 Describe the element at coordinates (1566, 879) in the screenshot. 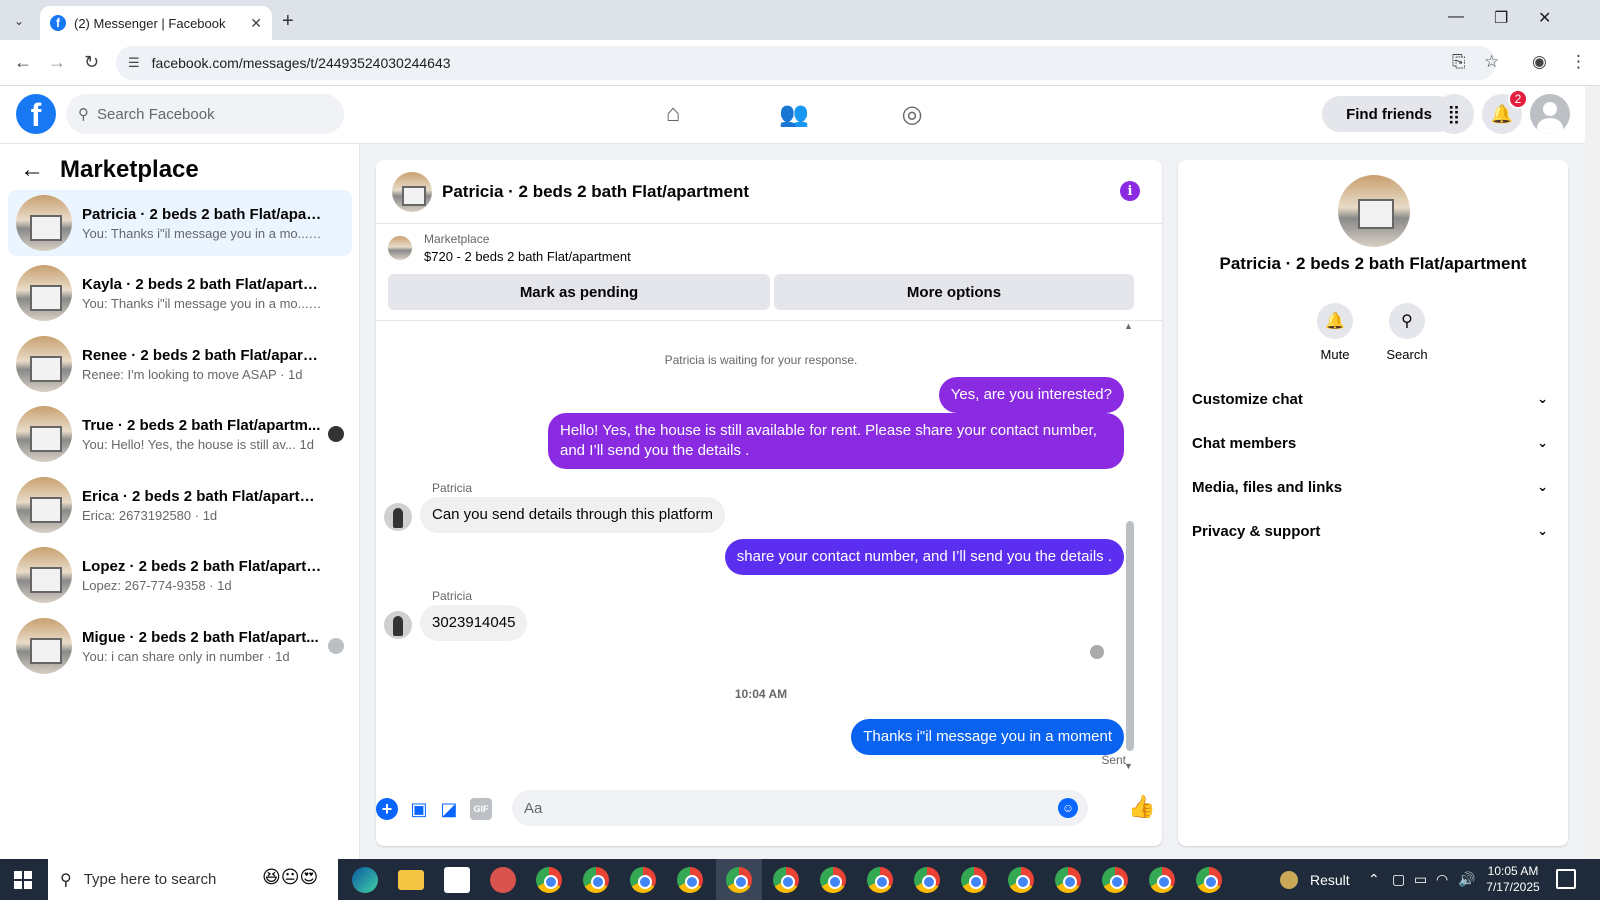

I see `notification-center-icon` at that location.